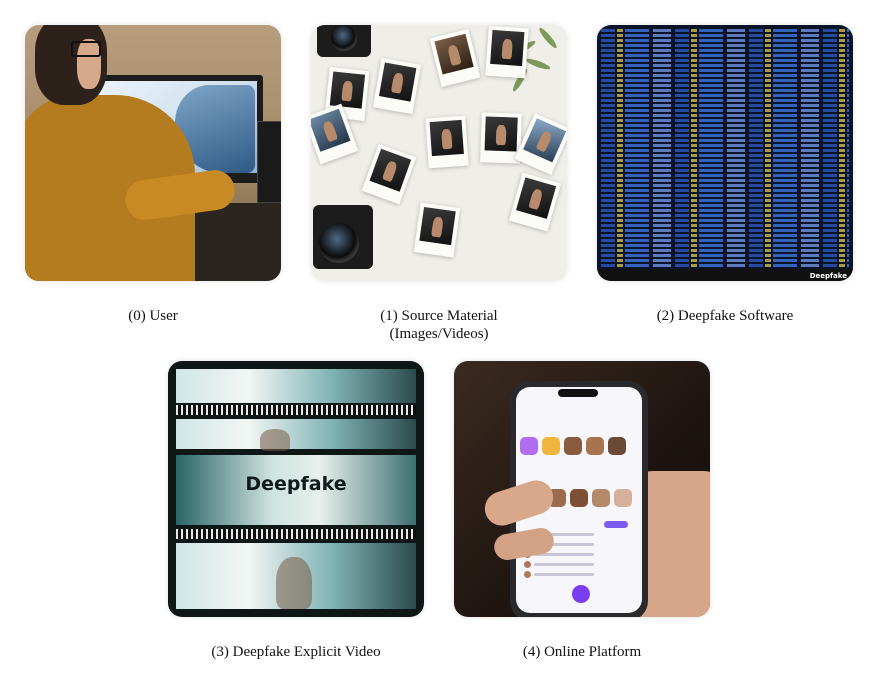 Image resolution: width=878 pixels, height=692 pixels. I want to click on computer-tower, so click(269, 162).